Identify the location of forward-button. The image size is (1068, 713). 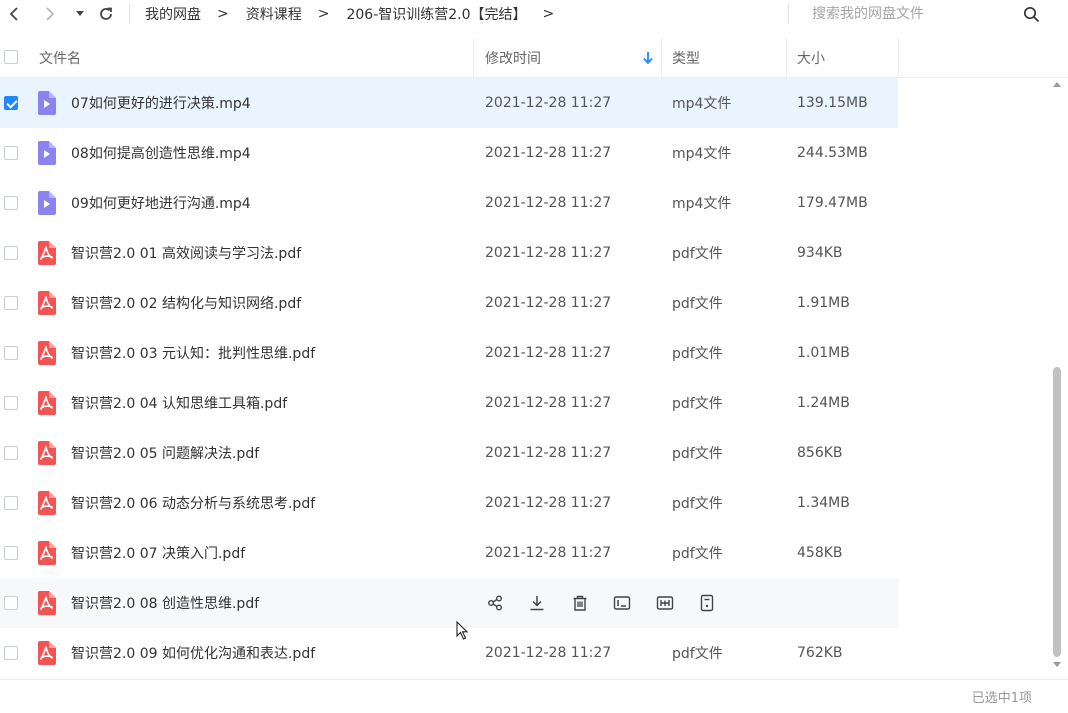
(50, 14).